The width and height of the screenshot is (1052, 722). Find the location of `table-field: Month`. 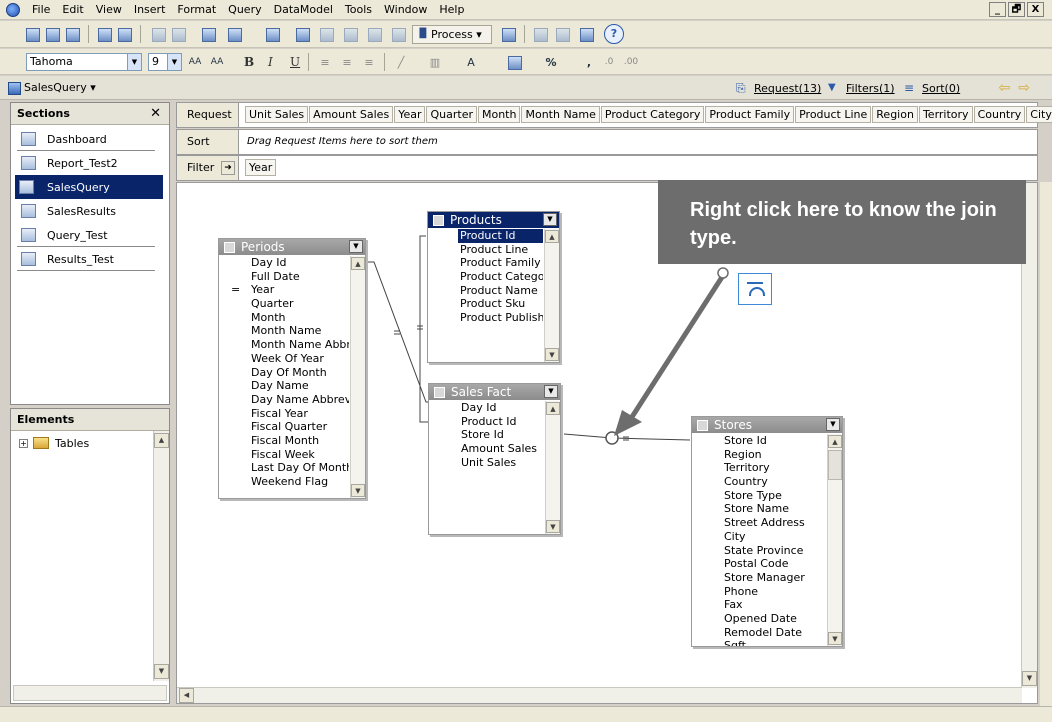

table-field: Month is located at coordinates (284, 318).